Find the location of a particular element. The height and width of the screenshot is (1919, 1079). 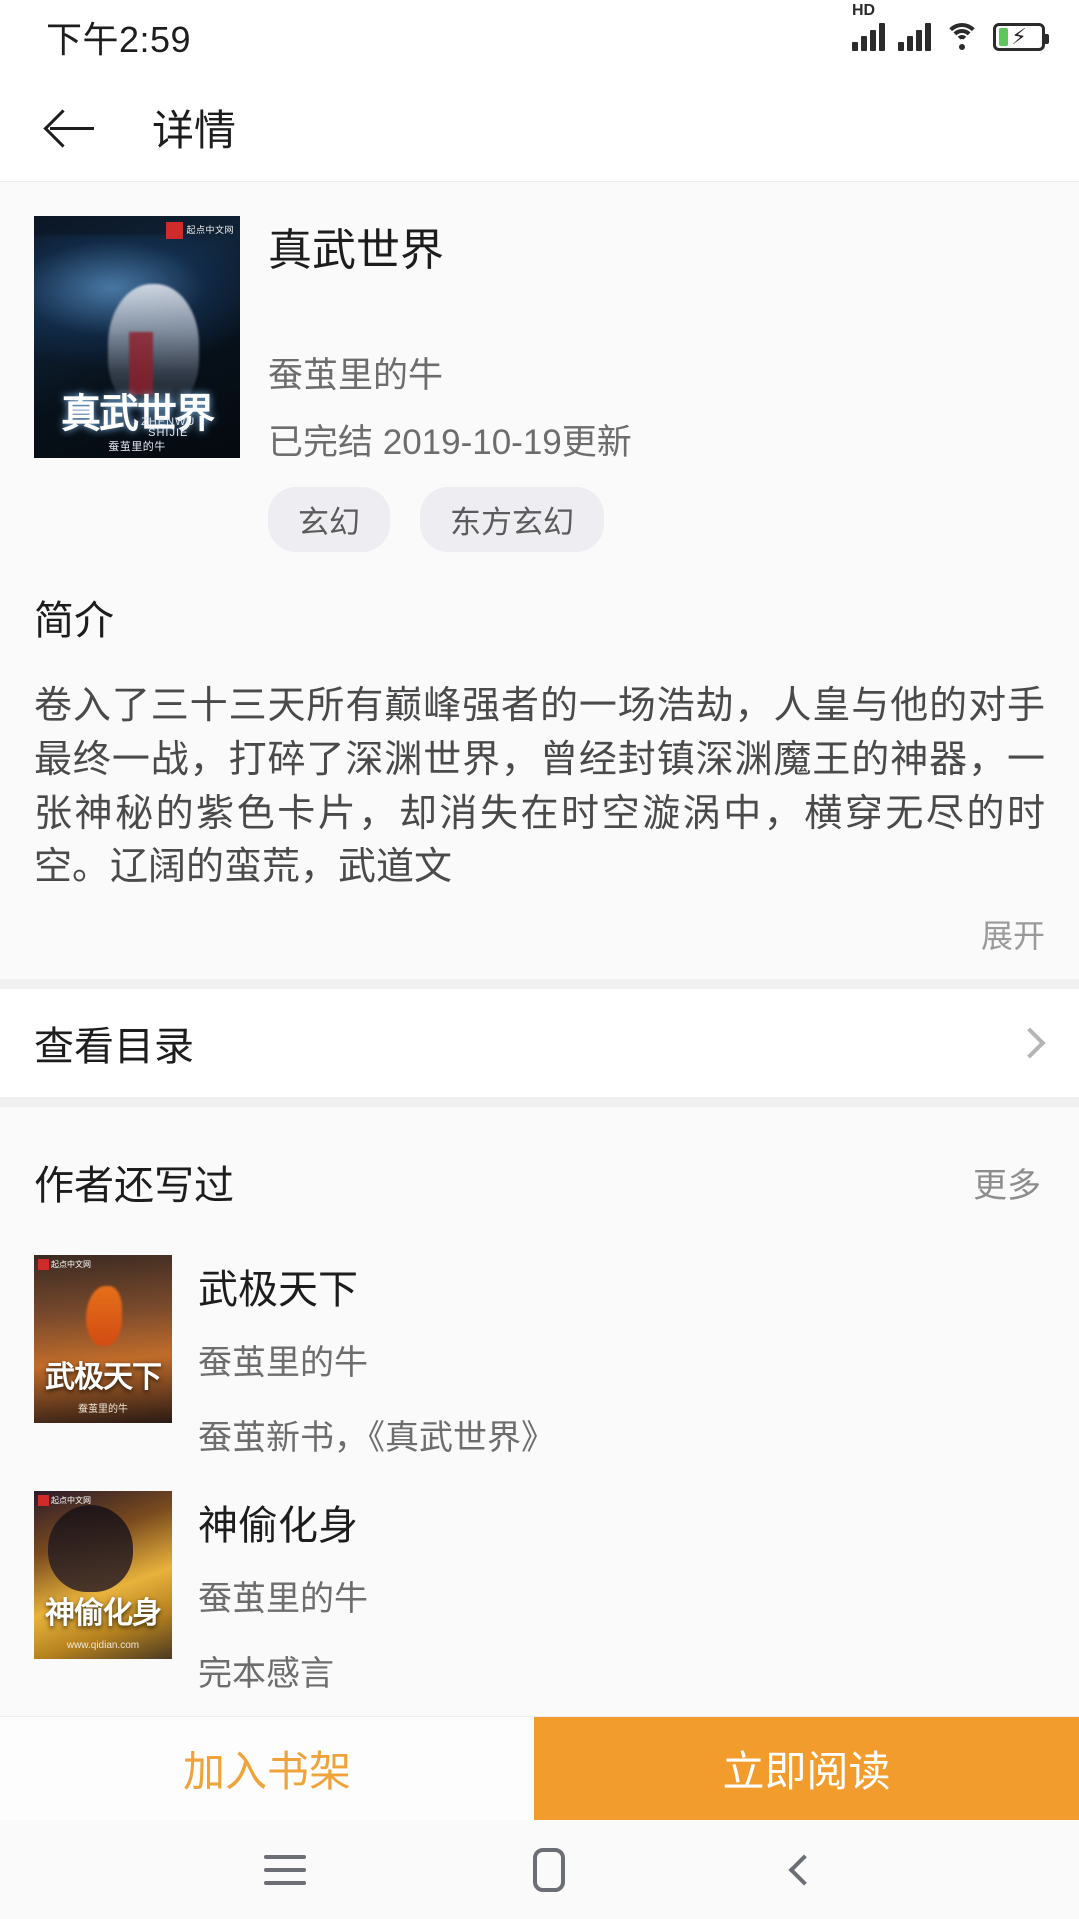

chevron-right-icon is located at coordinates (1030, 1043).